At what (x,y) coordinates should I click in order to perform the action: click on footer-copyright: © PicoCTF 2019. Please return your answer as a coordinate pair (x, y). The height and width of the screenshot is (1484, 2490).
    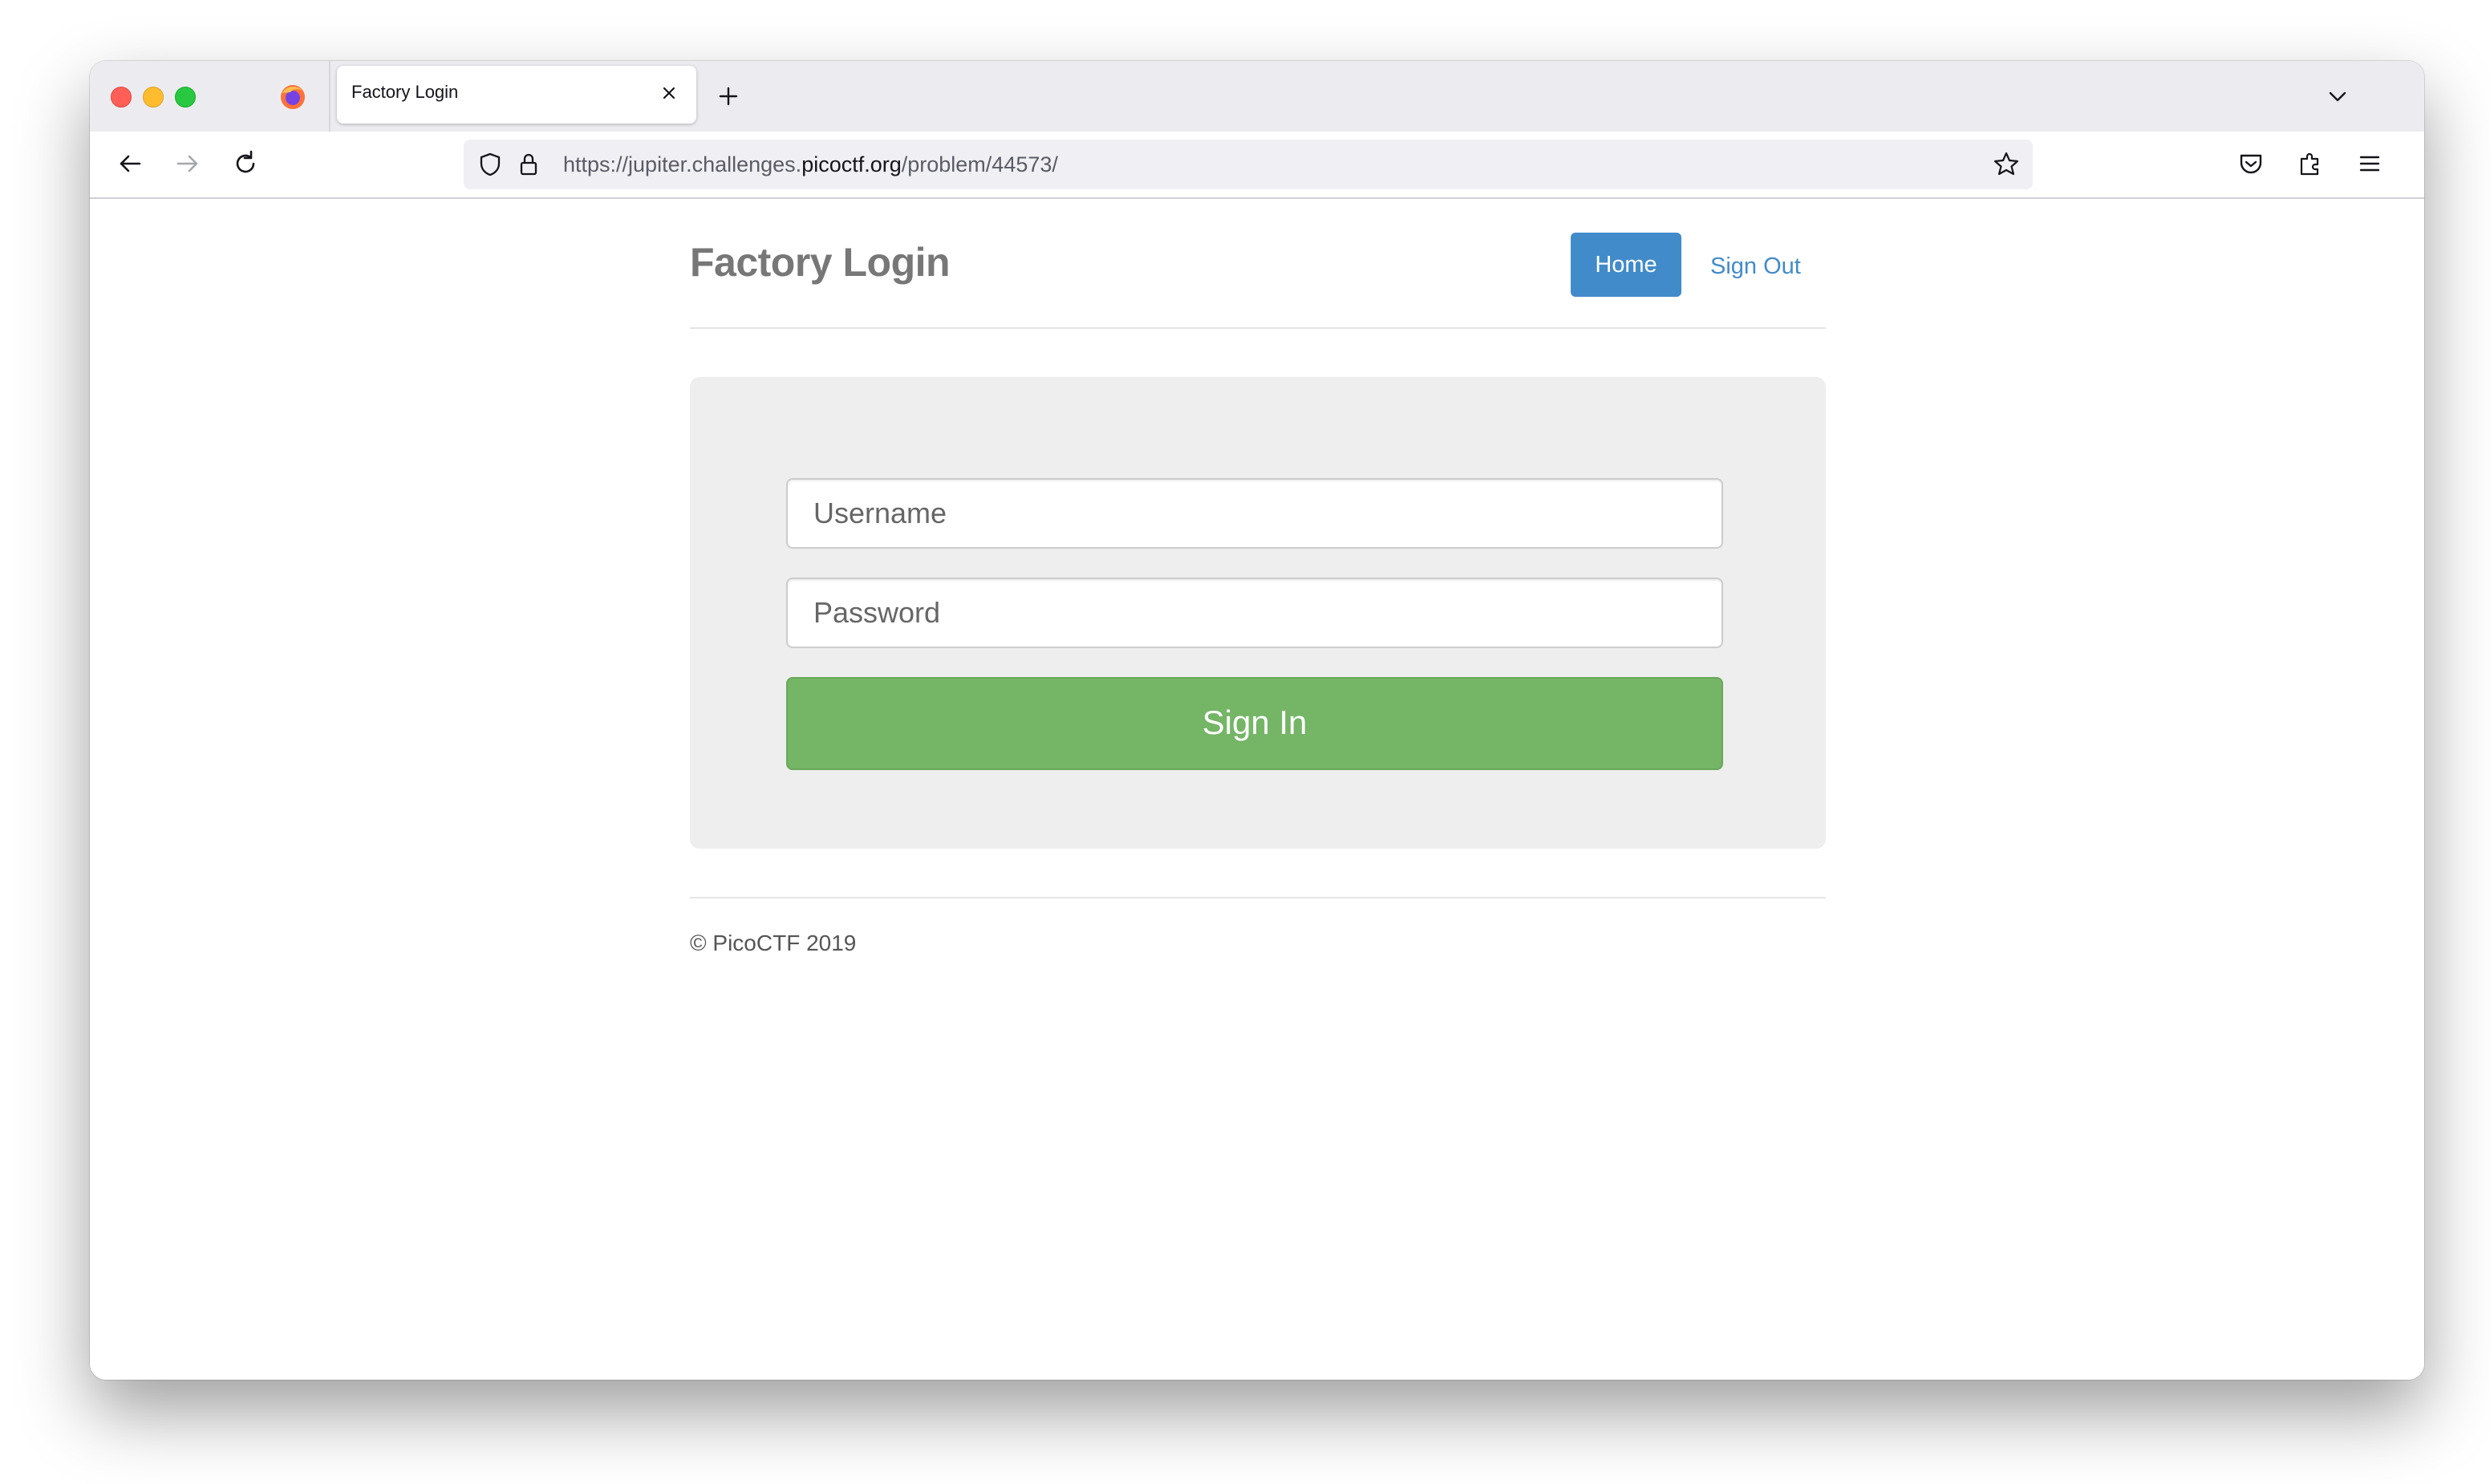
    Looking at the image, I should click on (773, 943).